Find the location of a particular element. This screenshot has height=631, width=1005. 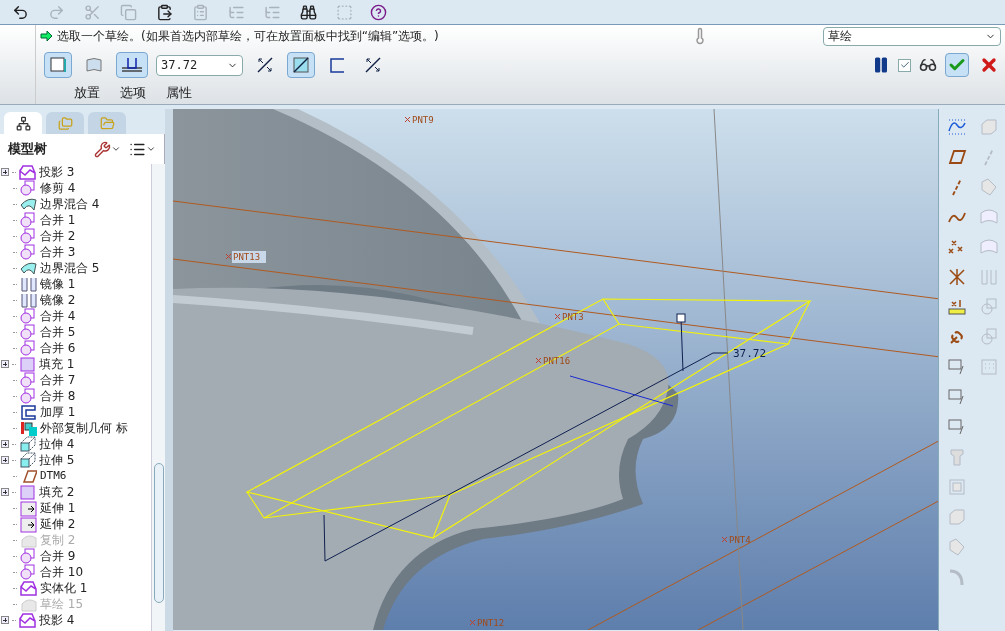

close-icon is located at coordinates (989, 65).